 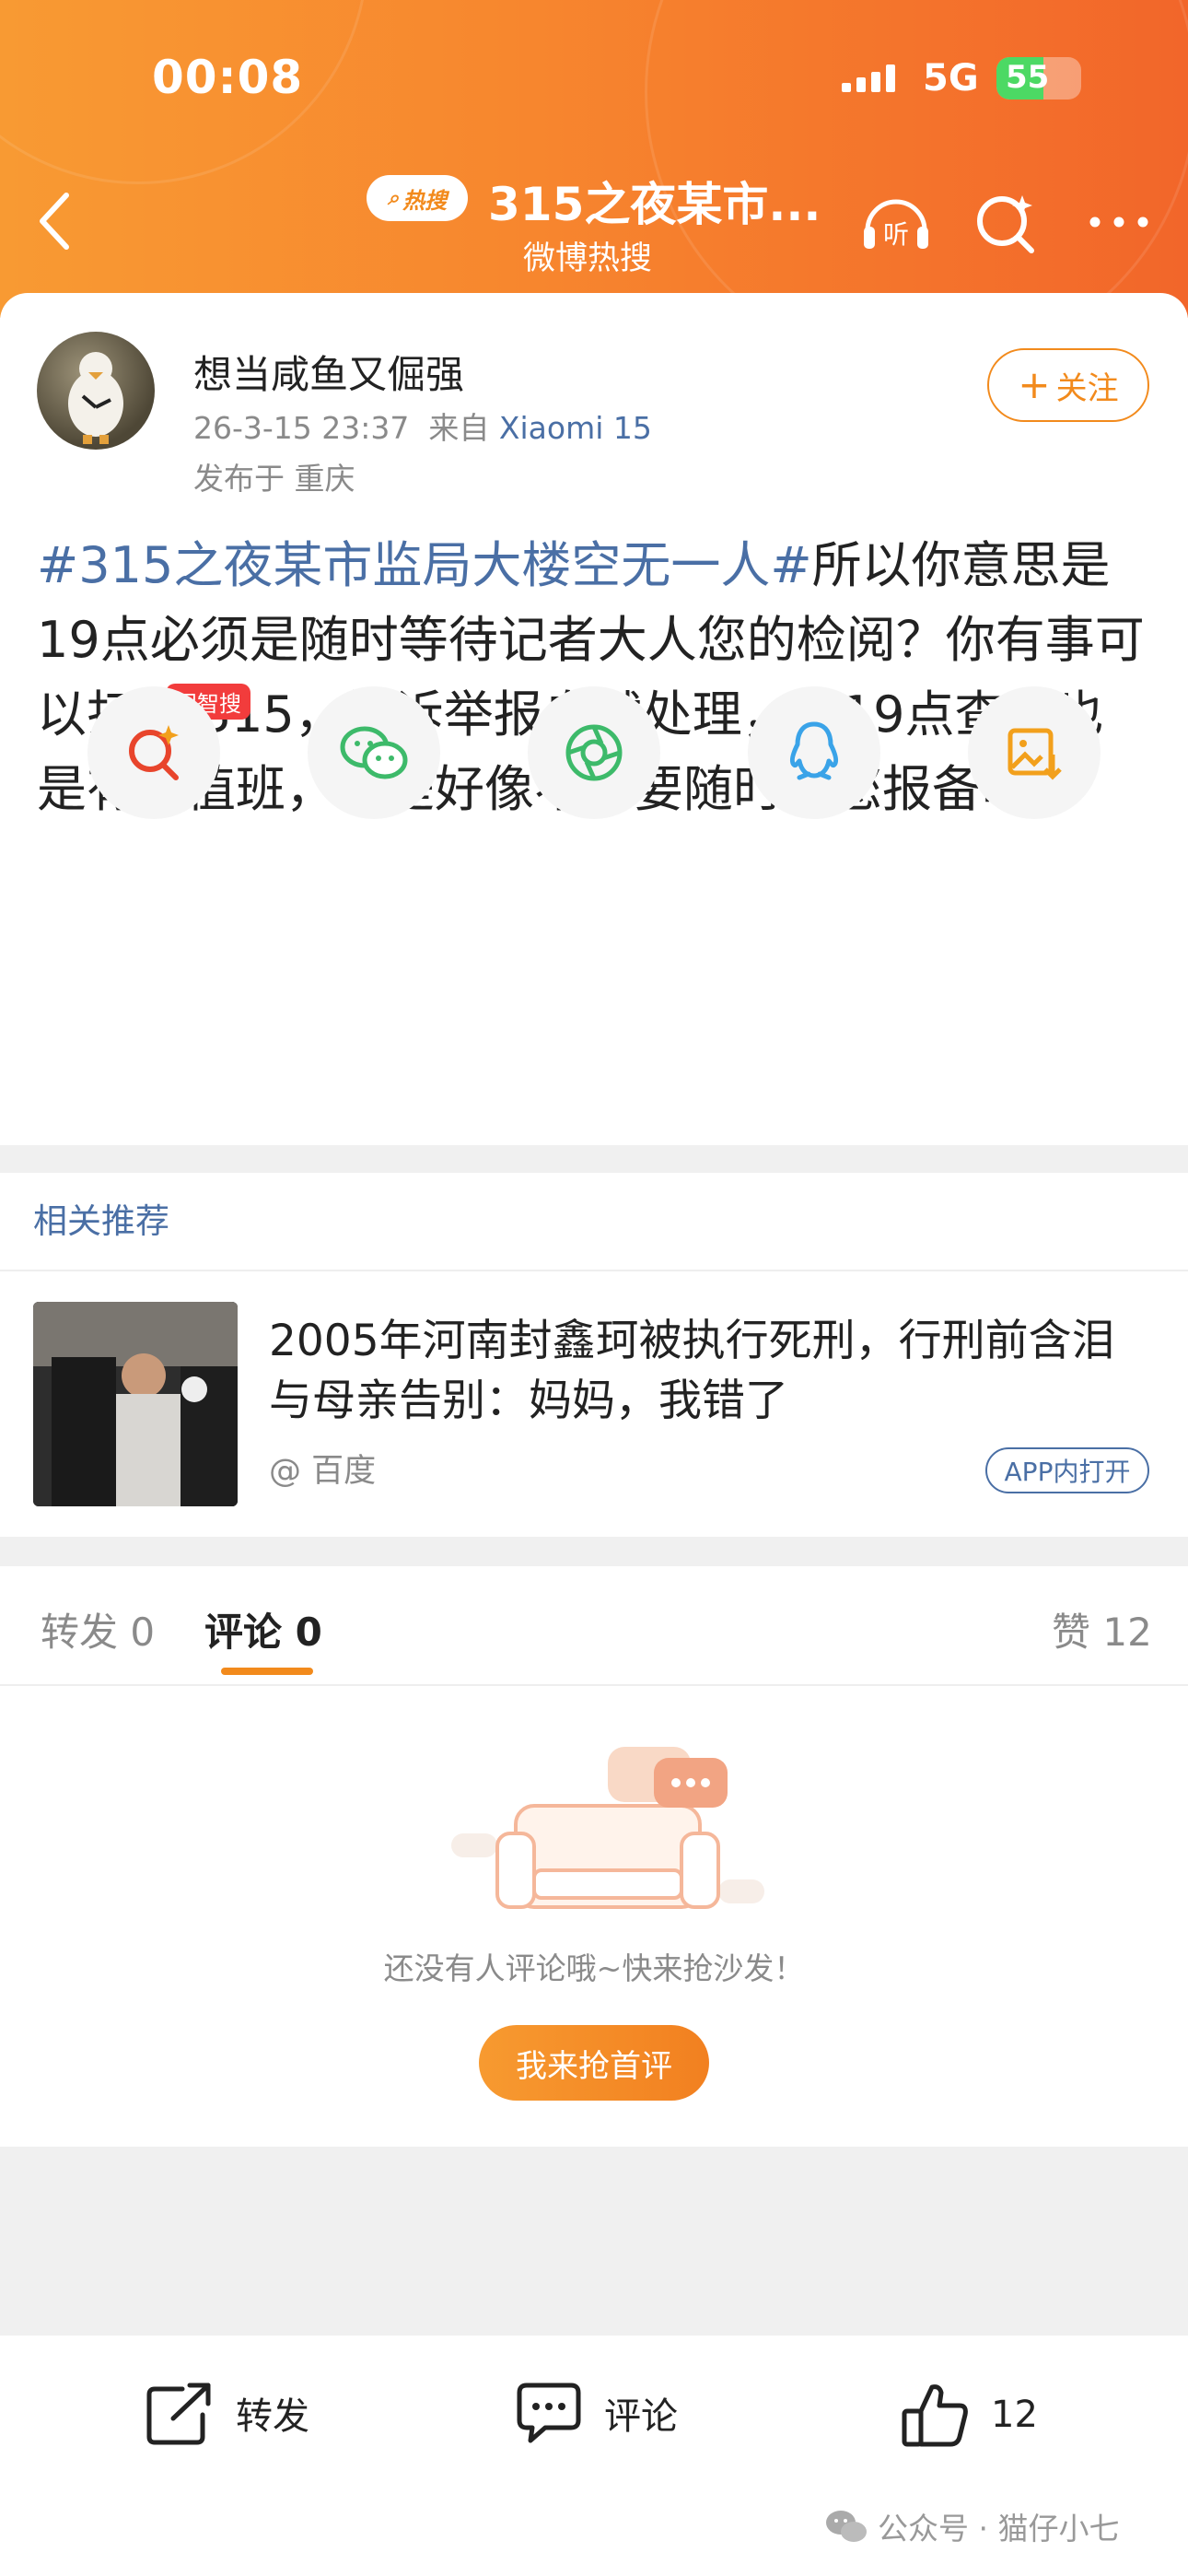 What do you see at coordinates (101, 1221) in the screenshot?
I see `section-title: 相关推荐` at bounding box center [101, 1221].